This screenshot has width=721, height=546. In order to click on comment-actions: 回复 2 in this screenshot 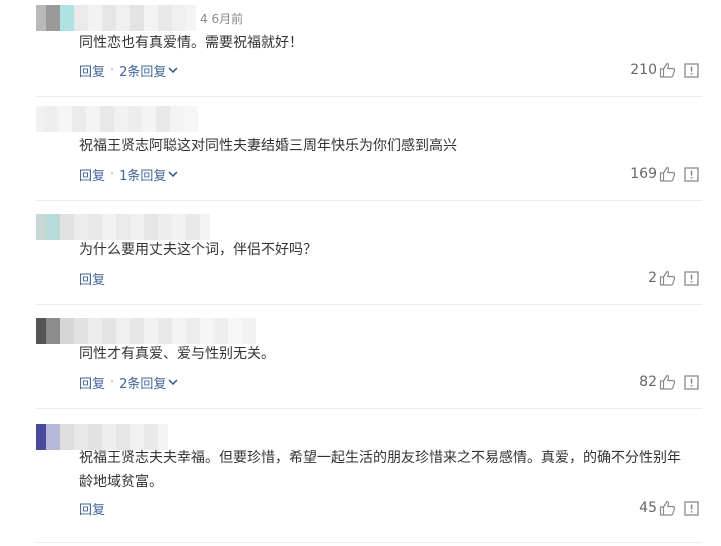, I will do `click(390, 278)`.